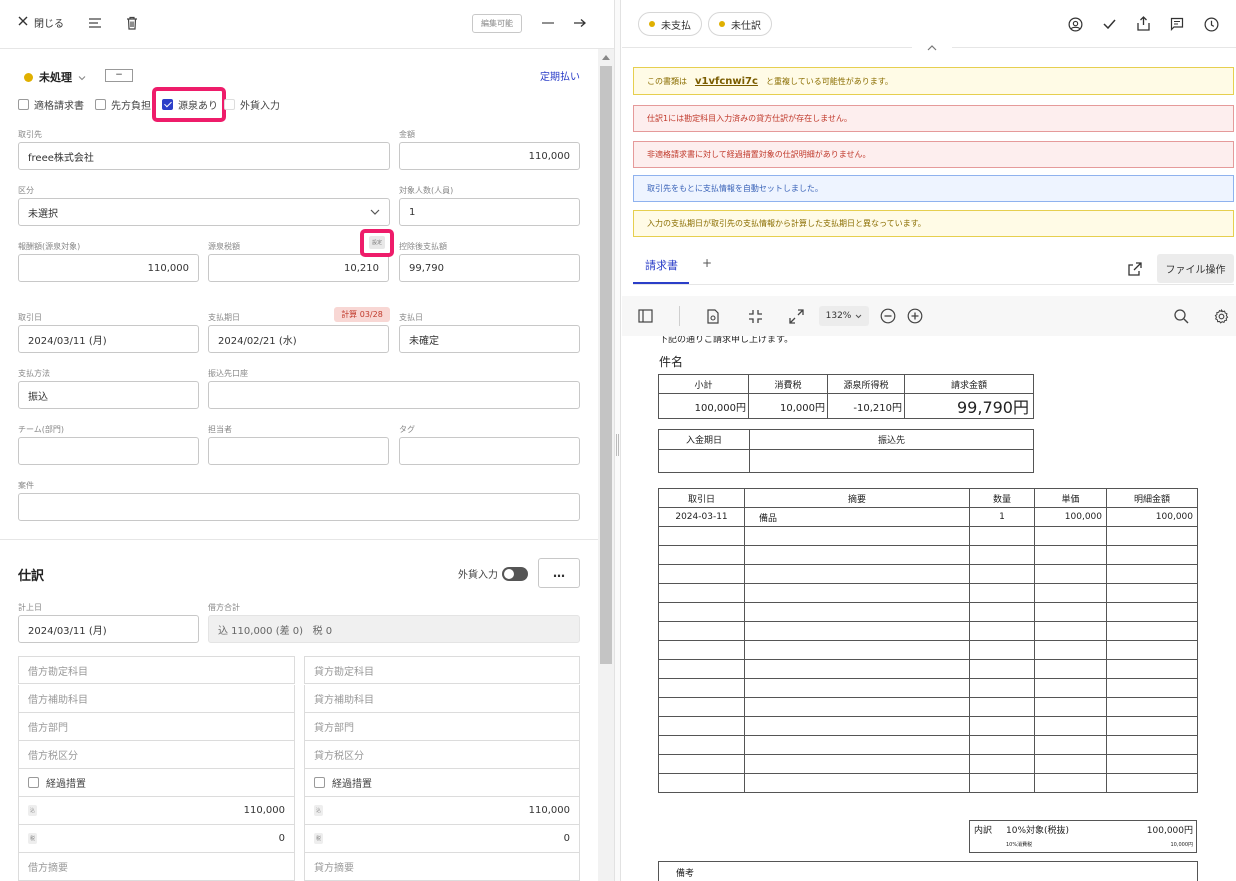 The width and height of the screenshot is (1236, 881). Describe the element at coordinates (755, 316) in the screenshot. I see `fit-width-button` at that location.